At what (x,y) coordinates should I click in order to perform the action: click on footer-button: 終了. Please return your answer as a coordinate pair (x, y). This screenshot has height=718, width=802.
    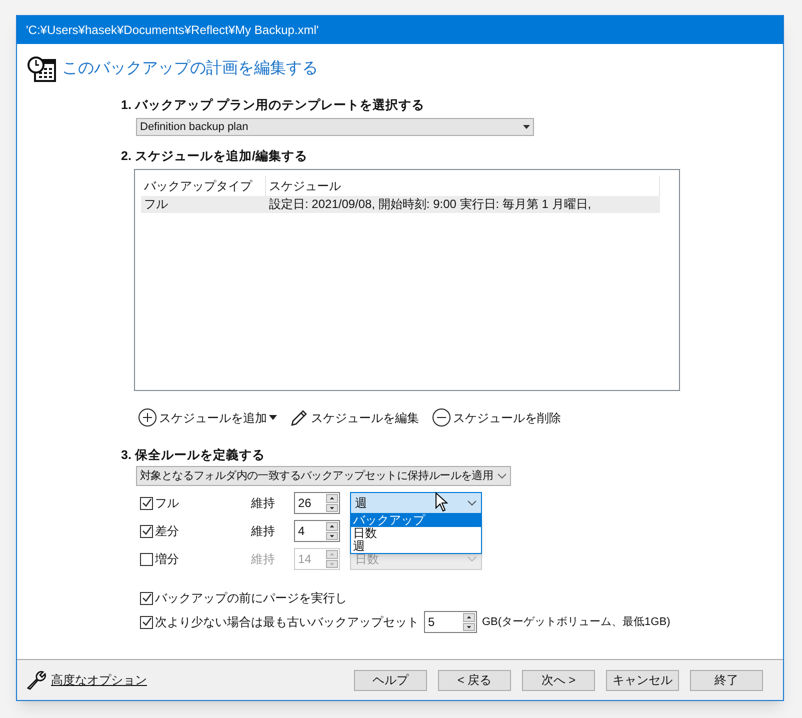
    Looking at the image, I should click on (726, 680).